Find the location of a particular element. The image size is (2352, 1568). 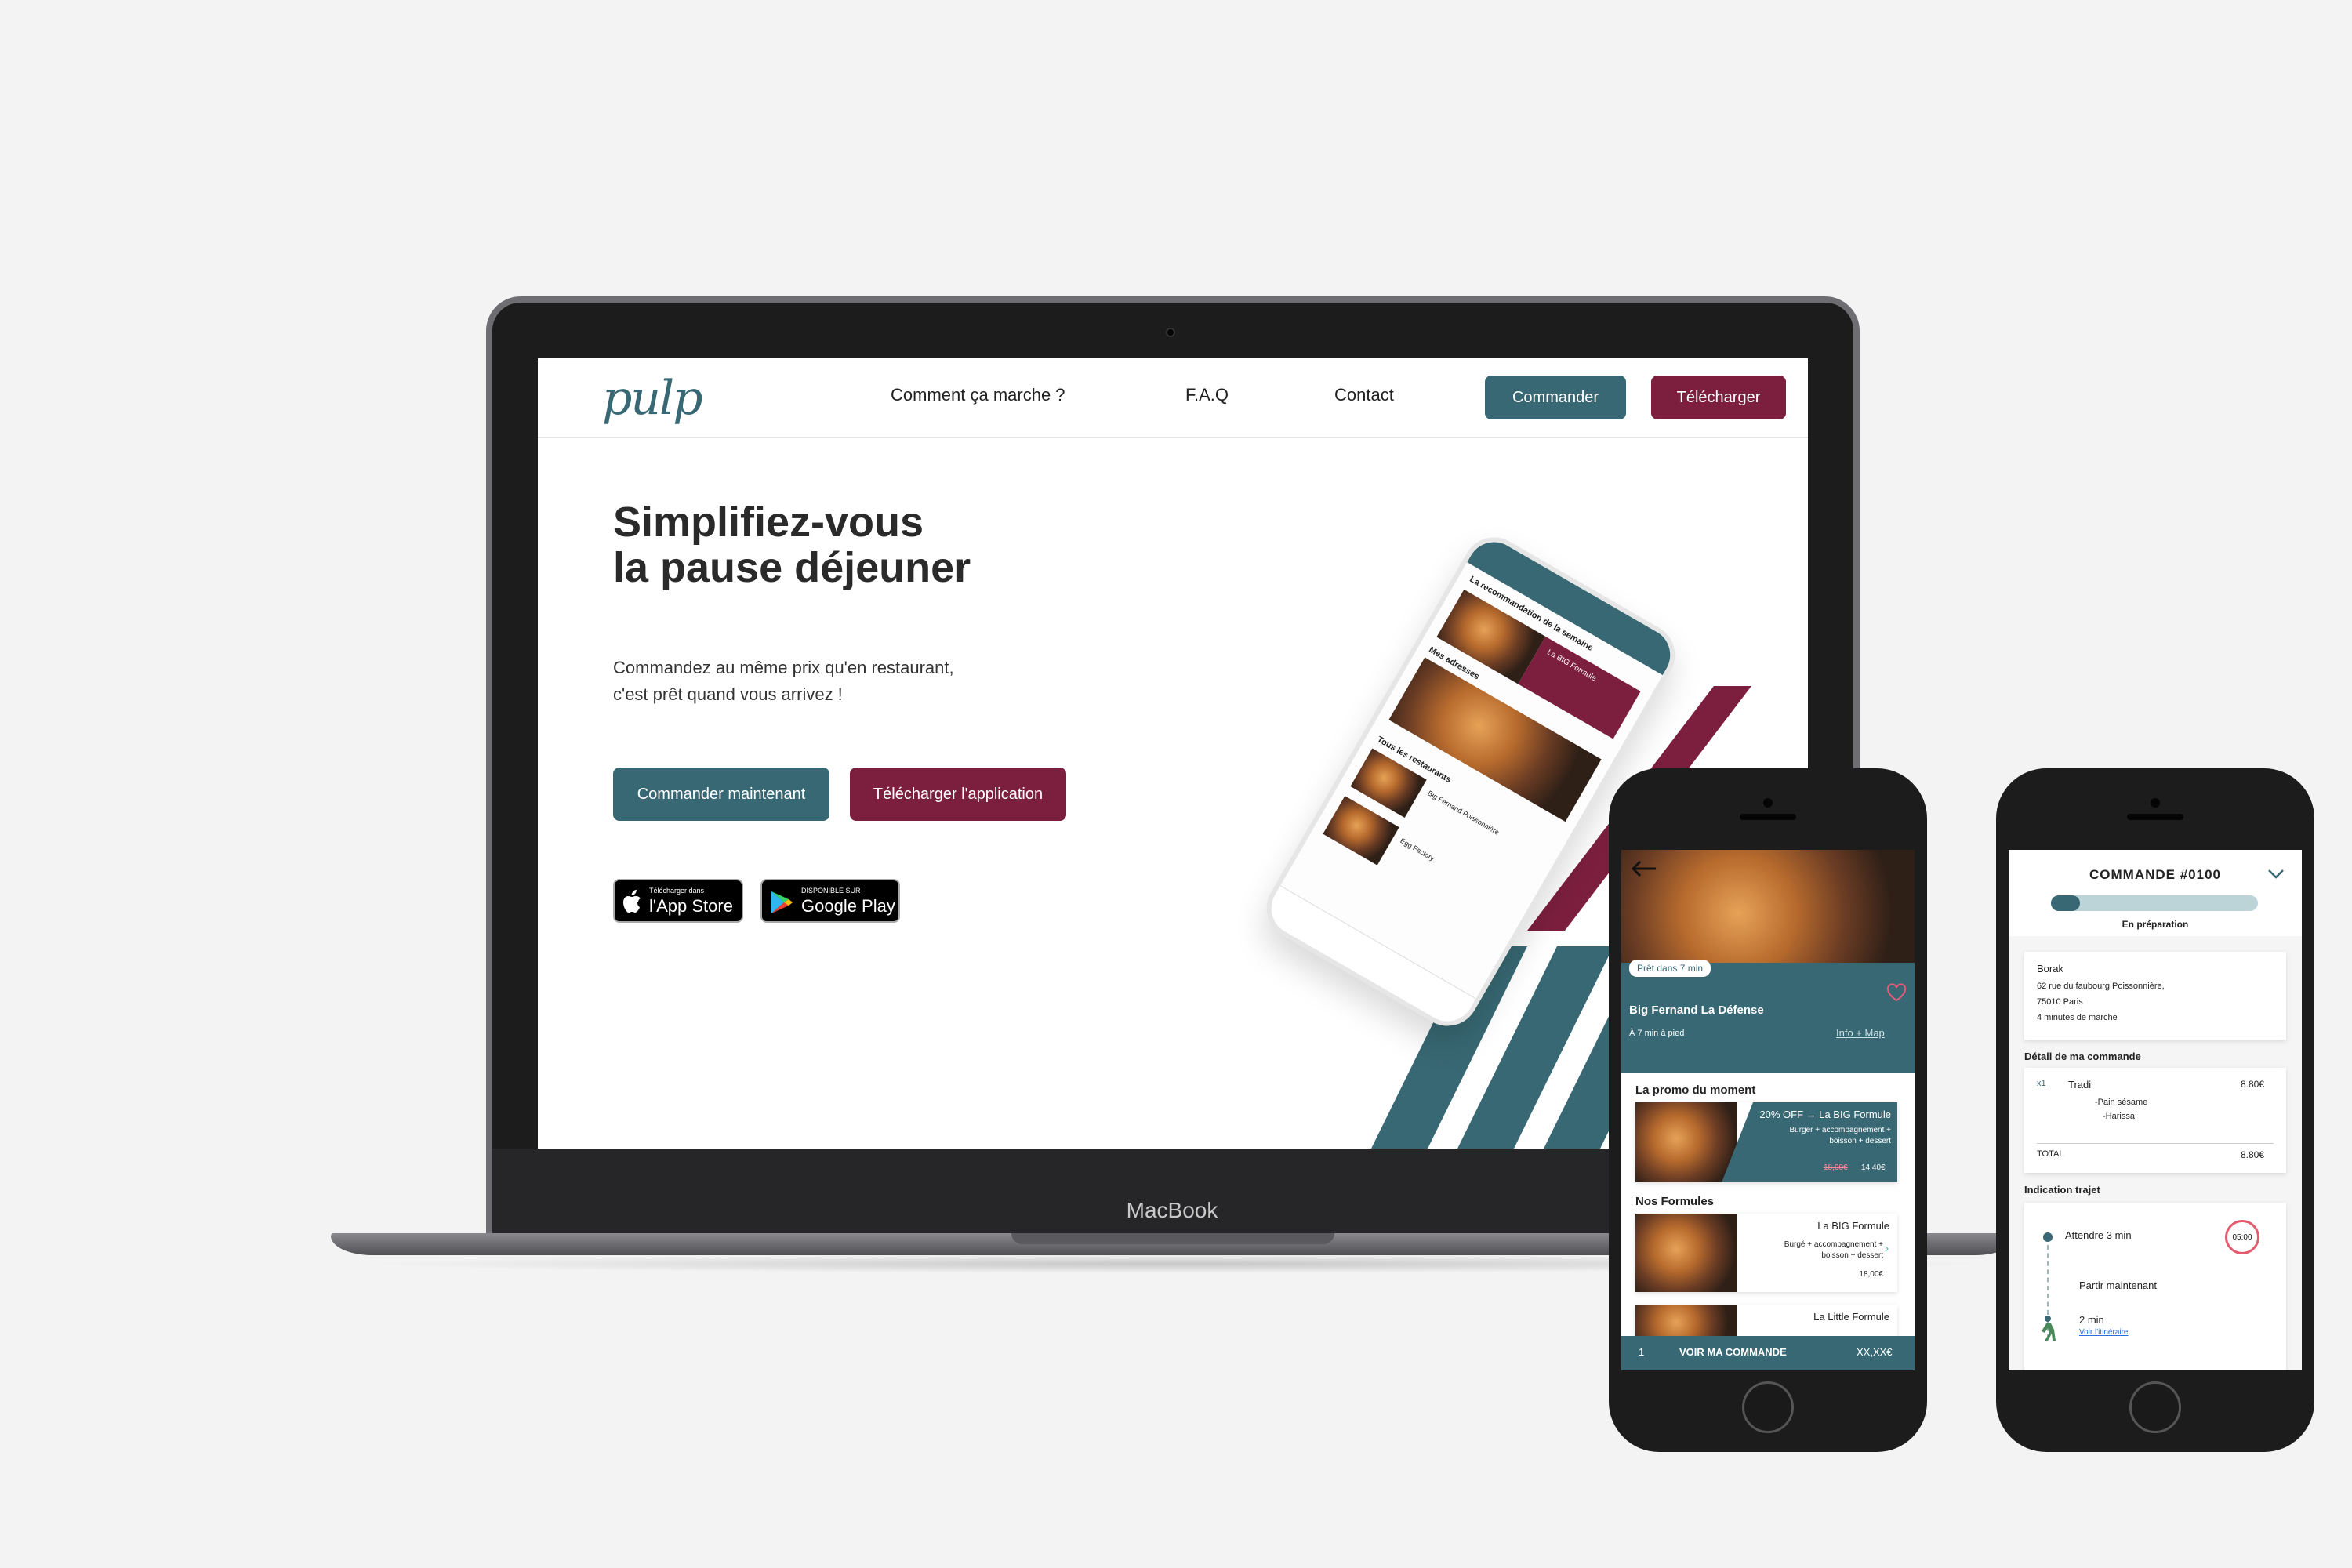

item-option-2: -Harissa is located at coordinates (2119, 1116).